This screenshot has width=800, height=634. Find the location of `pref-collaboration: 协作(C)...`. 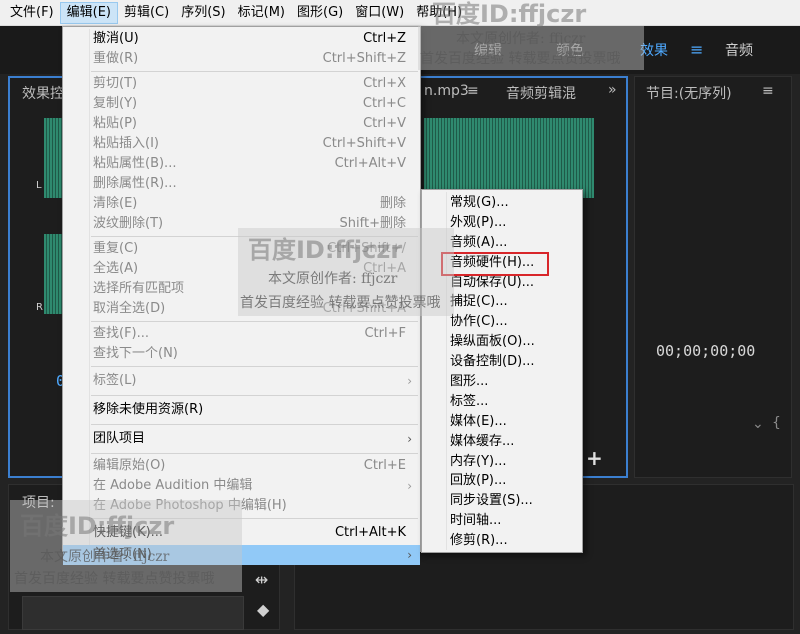

pref-collaboration: 协作(C)... is located at coordinates (502, 322).